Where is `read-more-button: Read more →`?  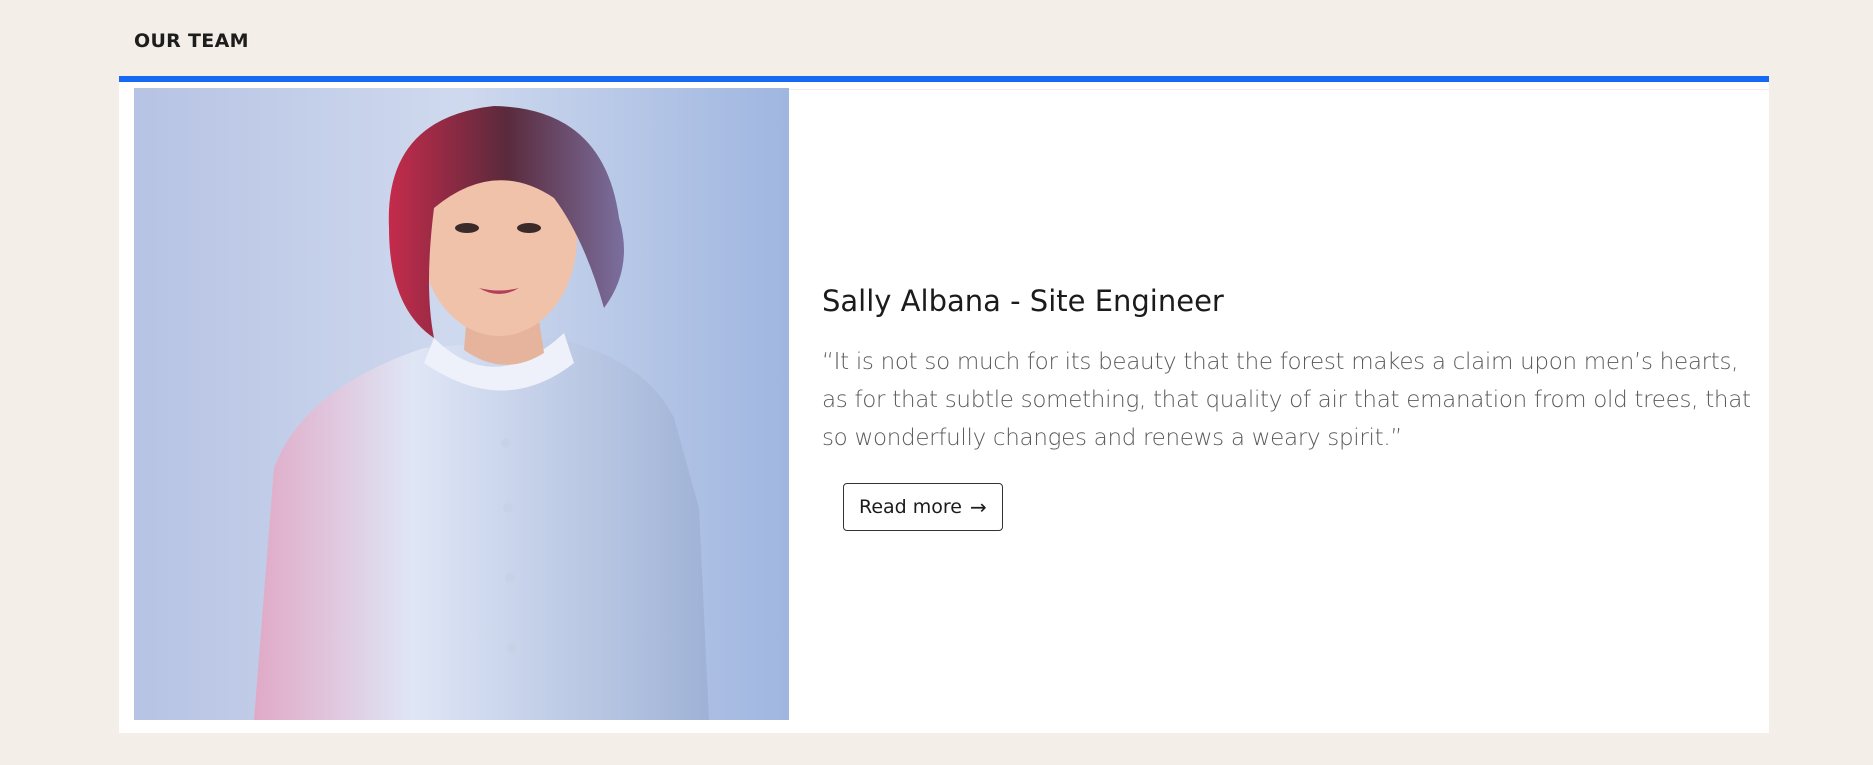 read-more-button: Read more → is located at coordinates (923, 506).